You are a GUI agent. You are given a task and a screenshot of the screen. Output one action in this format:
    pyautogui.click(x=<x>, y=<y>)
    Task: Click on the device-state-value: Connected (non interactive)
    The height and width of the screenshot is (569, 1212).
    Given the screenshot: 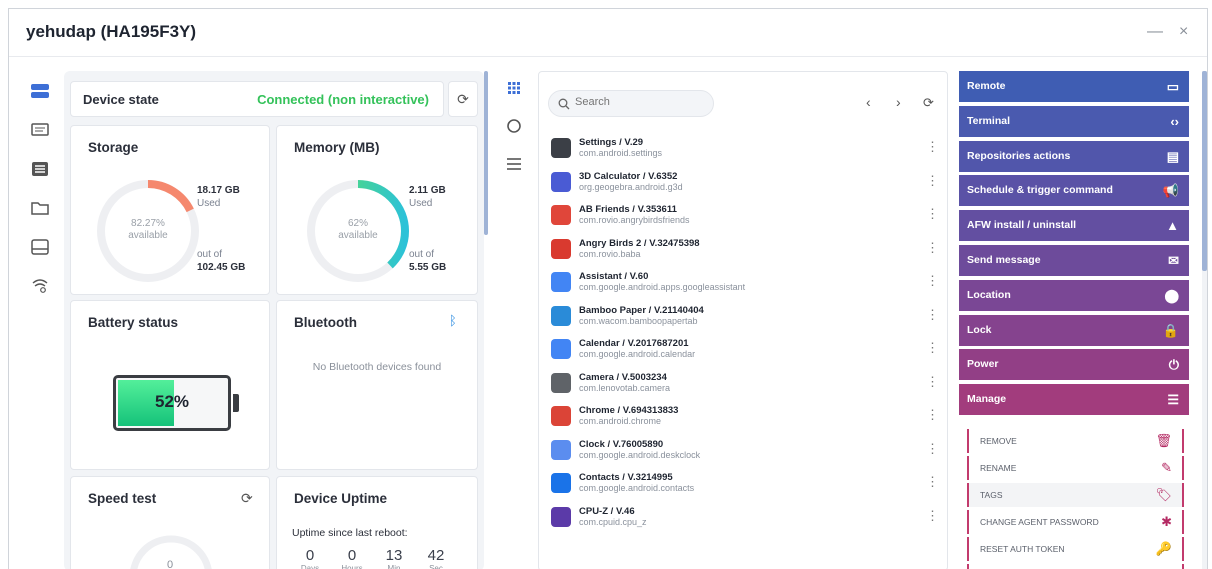 What is the action you would take?
    pyautogui.click(x=343, y=99)
    